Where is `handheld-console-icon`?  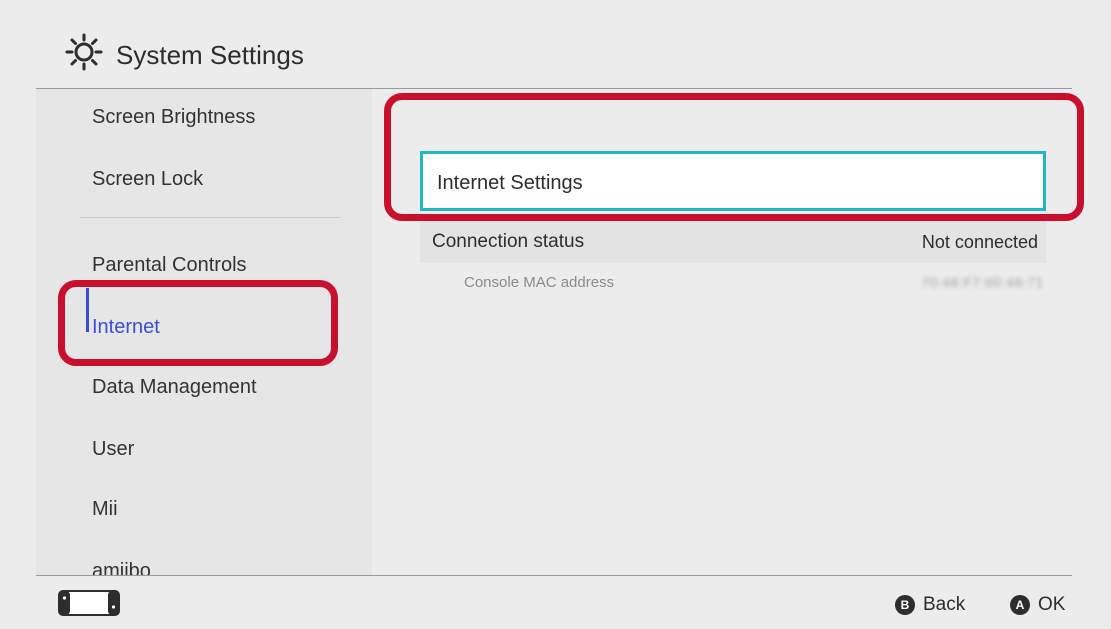 handheld-console-icon is located at coordinates (89, 603).